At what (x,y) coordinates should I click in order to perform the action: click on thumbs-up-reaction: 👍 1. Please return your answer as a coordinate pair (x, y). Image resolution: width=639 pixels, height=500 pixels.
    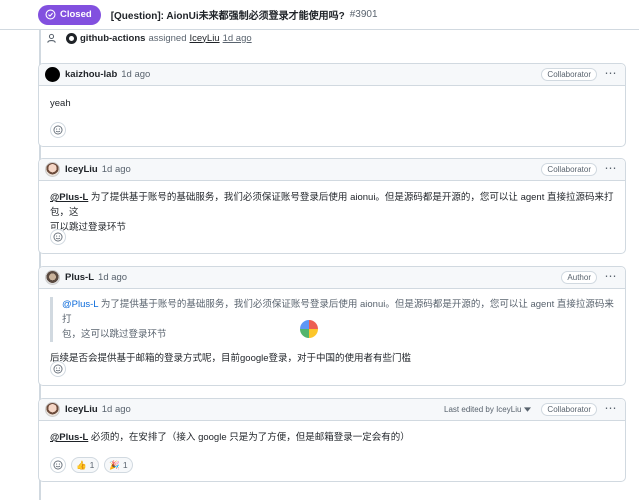
    Looking at the image, I should click on (85, 465).